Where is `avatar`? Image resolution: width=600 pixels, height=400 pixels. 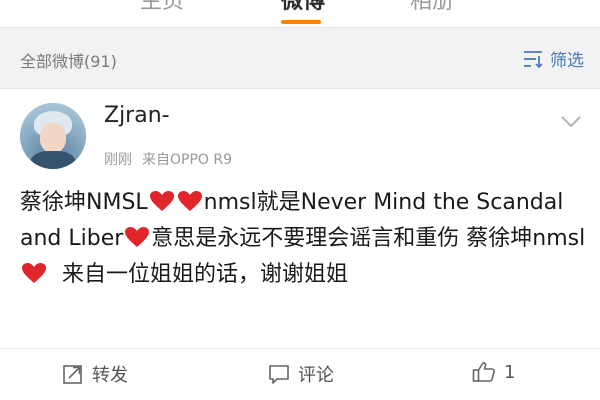 avatar is located at coordinates (53, 136).